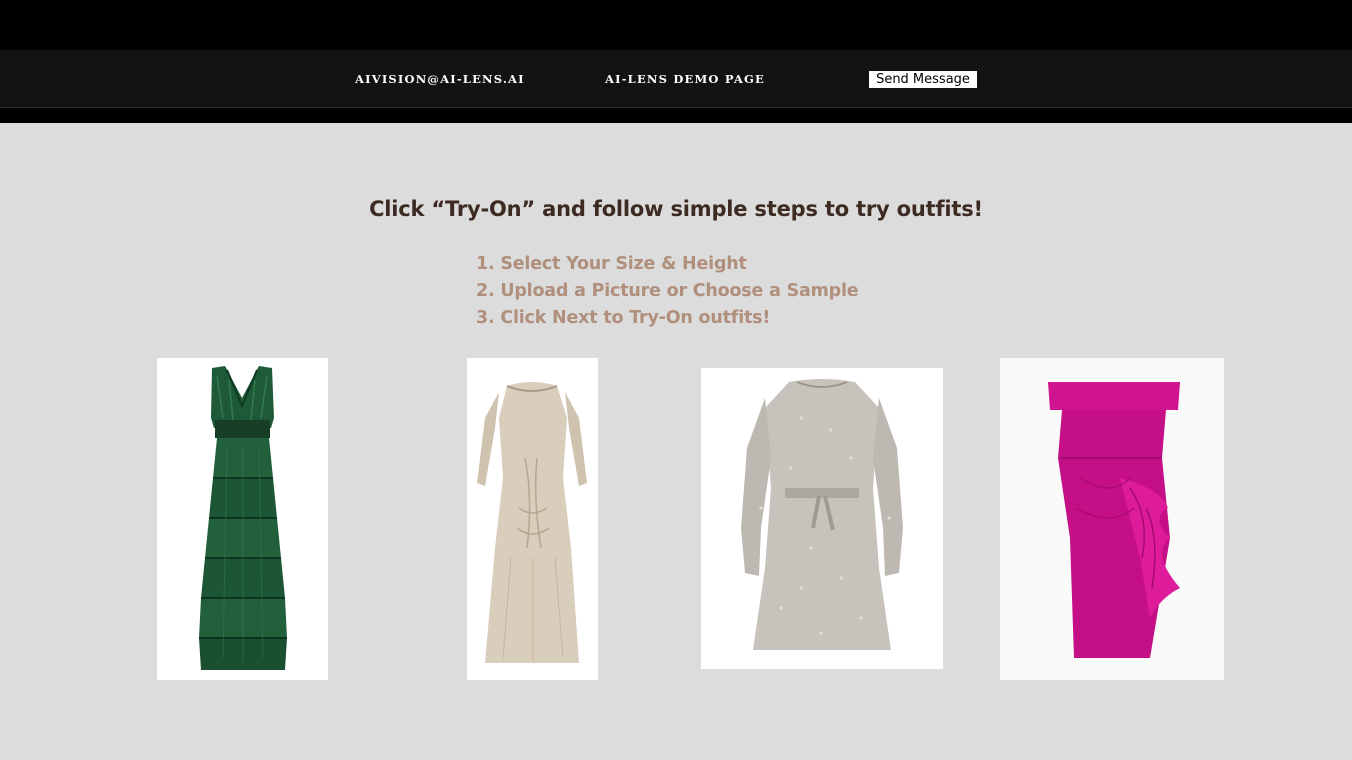 This screenshot has width=1352, height=760. I want to click on nav-underline-band, so click(676, 115).